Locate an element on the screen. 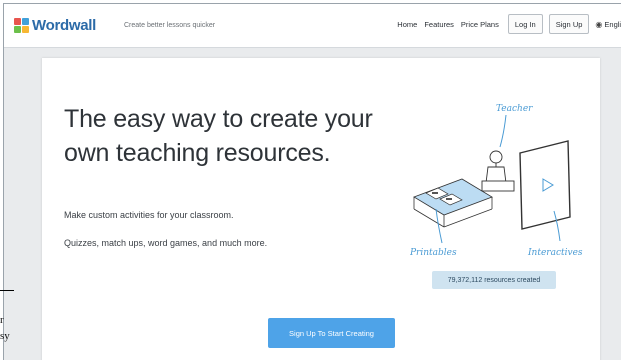  edge-text-fragment-1: r is located at coordinates (2, 320).